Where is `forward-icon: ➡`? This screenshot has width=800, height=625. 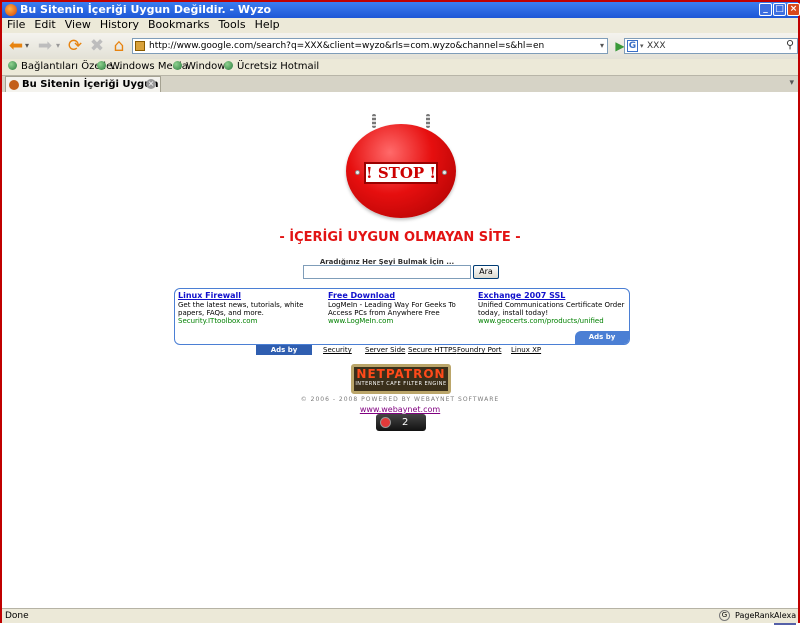 forward-icon: ➡ is located at coordinates (45, 46).